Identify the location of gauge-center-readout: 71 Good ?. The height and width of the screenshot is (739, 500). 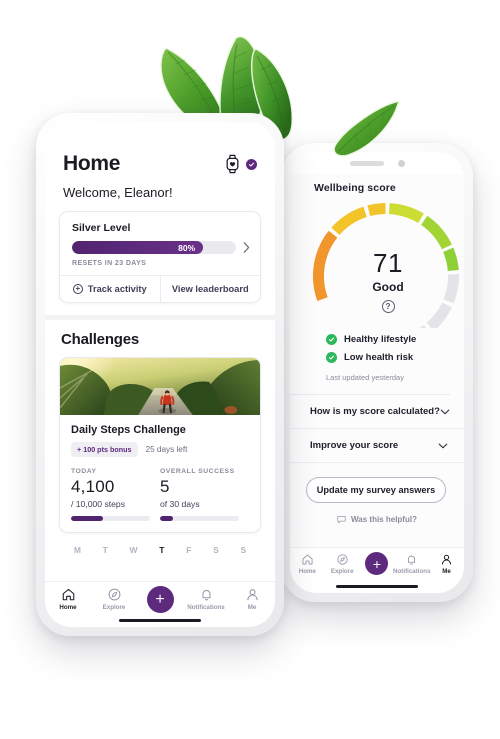
(377, 281).